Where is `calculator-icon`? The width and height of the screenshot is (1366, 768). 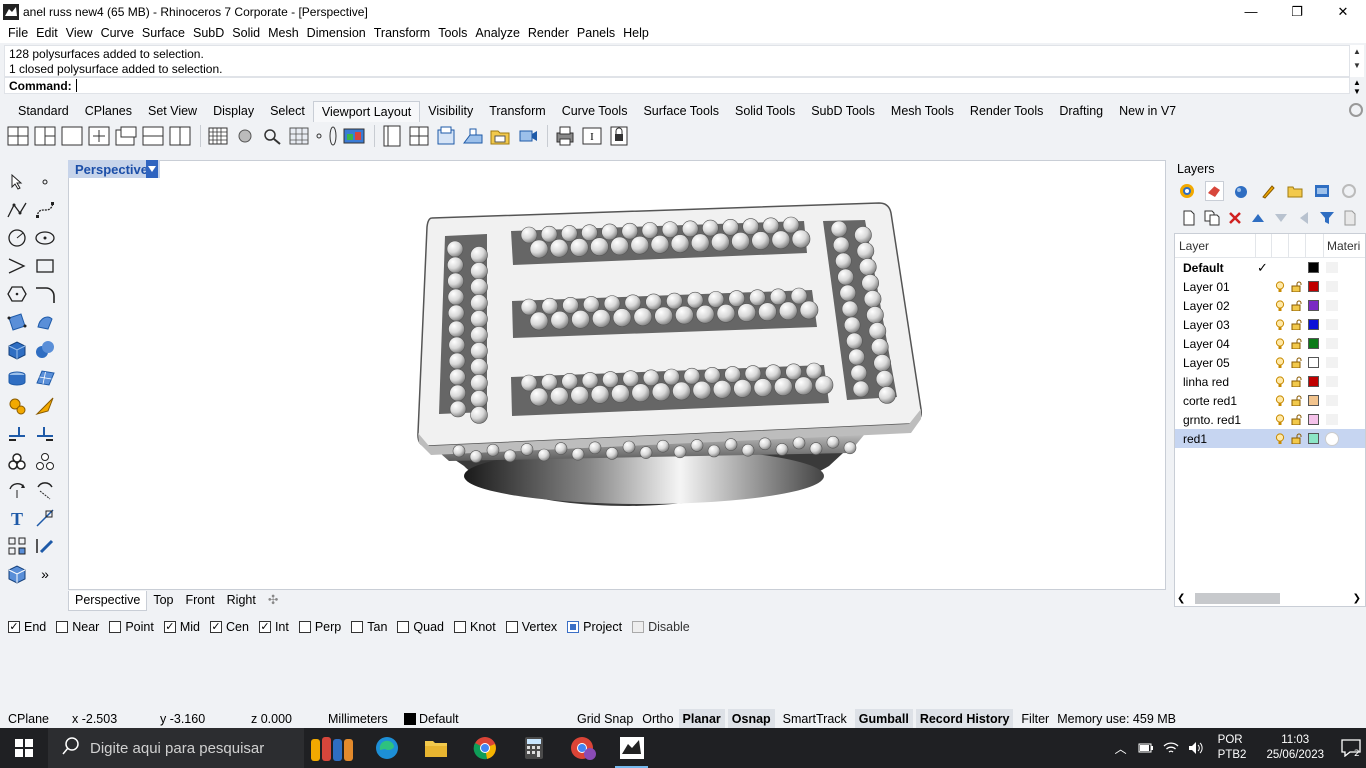
calculator-icon is located at coordinates (533, 748).